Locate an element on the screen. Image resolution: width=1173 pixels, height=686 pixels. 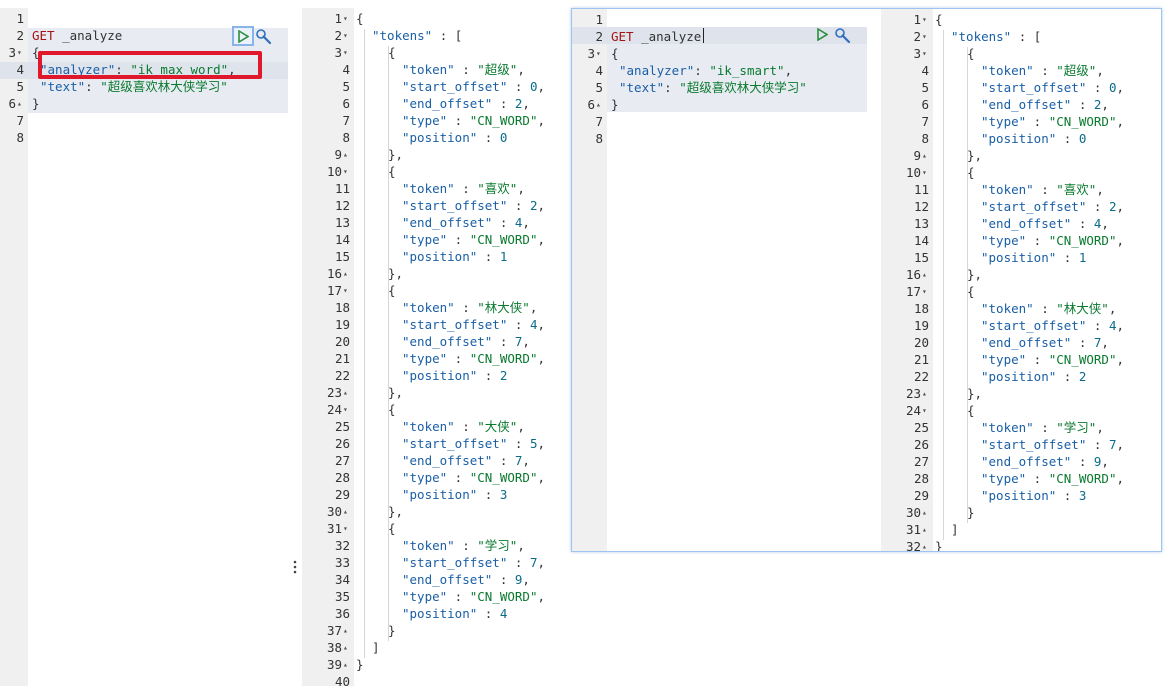
line-number: 1 is located at coordinates (338, 18).